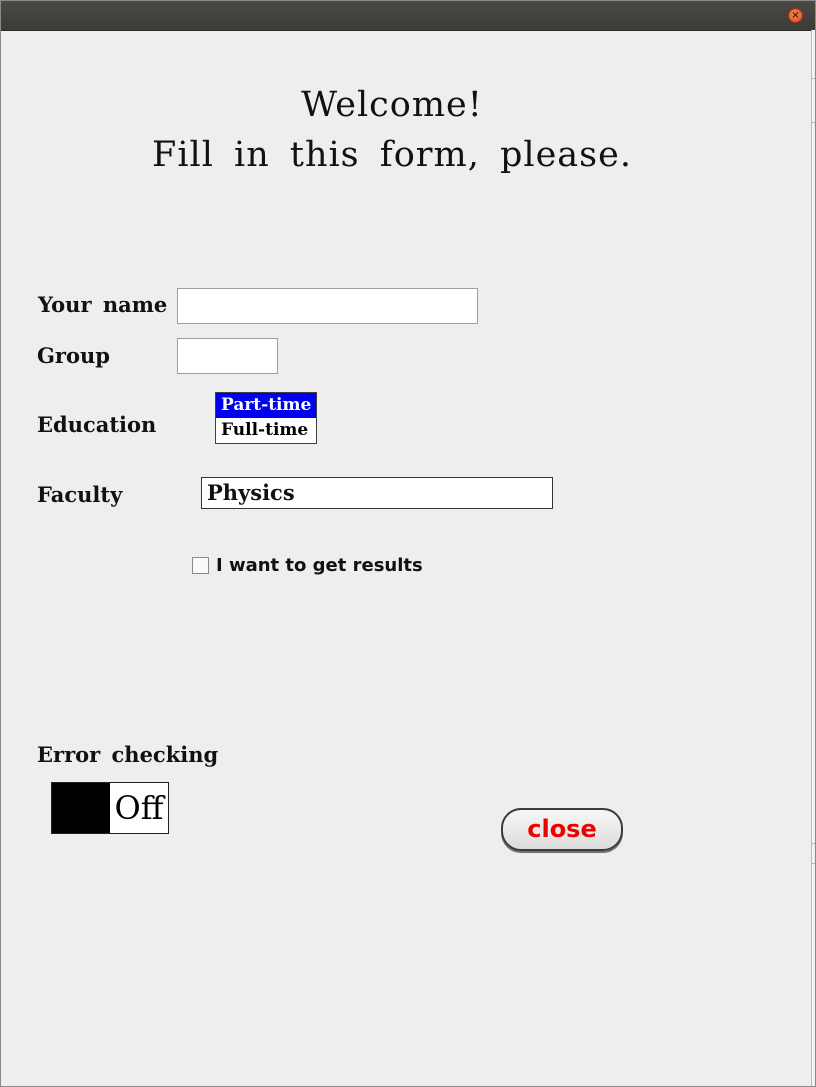 The image size is (816, 1087). Describe the element at coordinates (392, 155) in the screenshot. I see `instruction-heading: Fill in this form, please.` at that location.